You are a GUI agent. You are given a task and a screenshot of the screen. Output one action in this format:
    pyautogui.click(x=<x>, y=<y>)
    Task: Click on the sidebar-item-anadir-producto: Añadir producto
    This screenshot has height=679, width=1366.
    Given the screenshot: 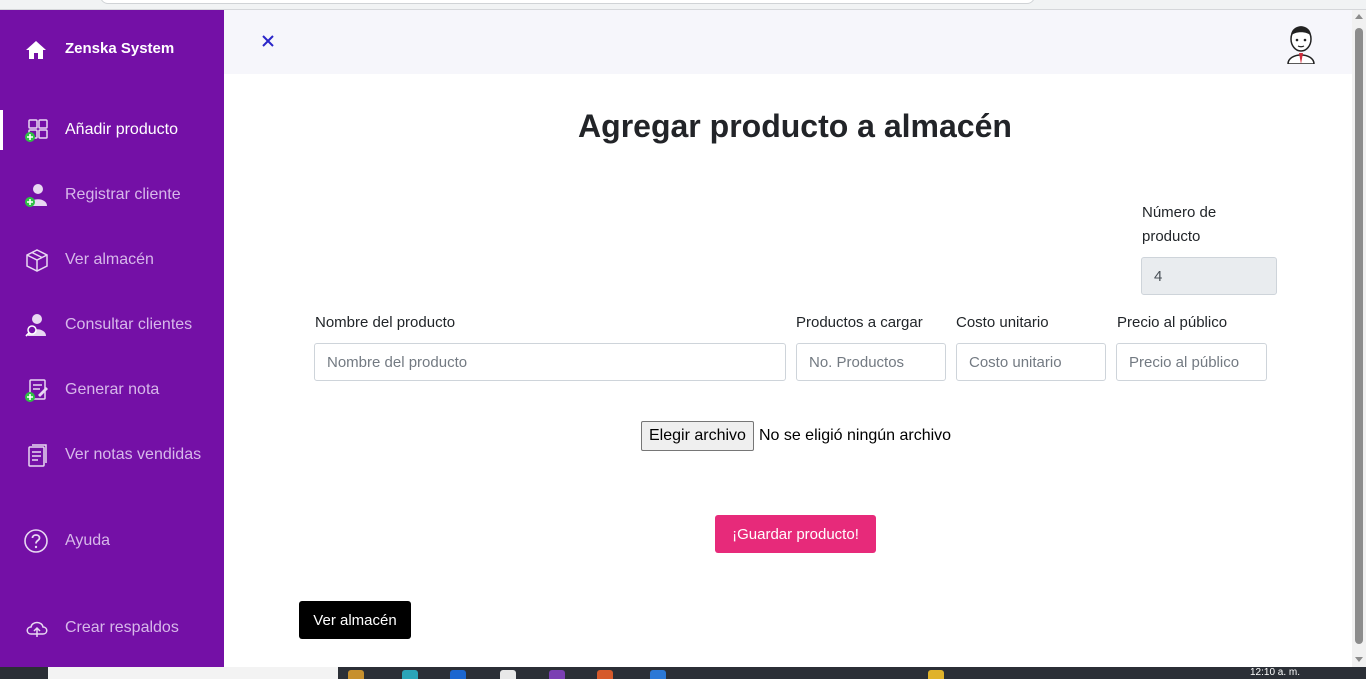 What is the action you would take?
    pyautogui.click(x=112, y=130)
    